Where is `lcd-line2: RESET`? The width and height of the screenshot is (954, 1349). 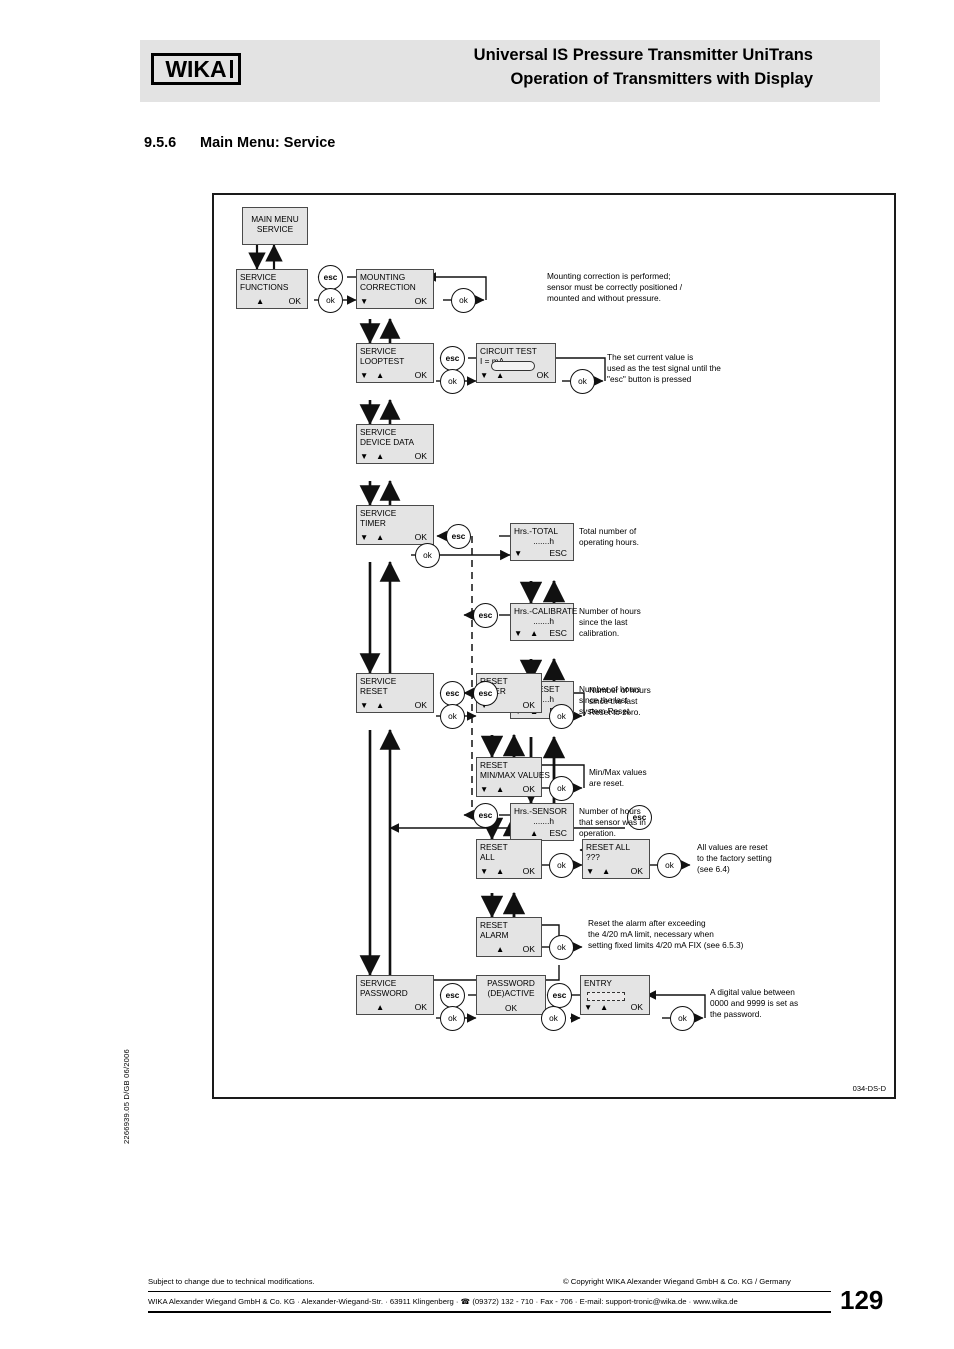 lcd-line2: RESET is located at coordinates (374, 691).